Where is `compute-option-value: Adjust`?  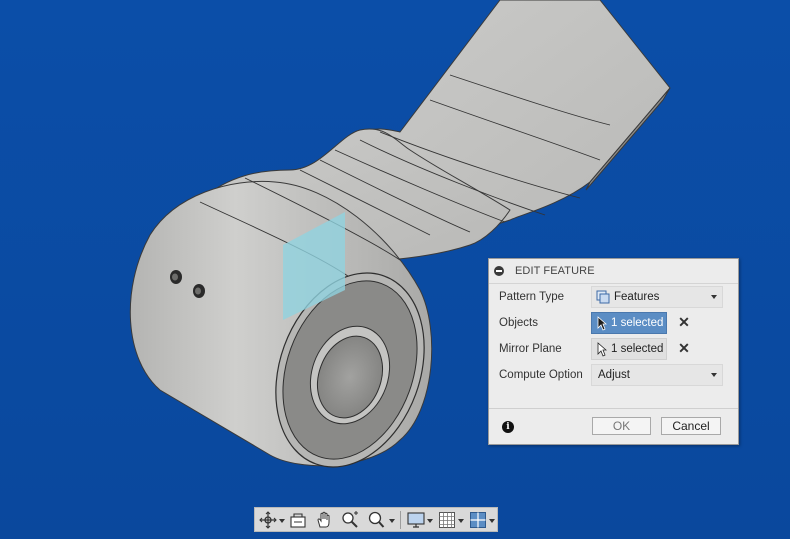
compute-option-value: Adjust is located at coordinates (614, 375).